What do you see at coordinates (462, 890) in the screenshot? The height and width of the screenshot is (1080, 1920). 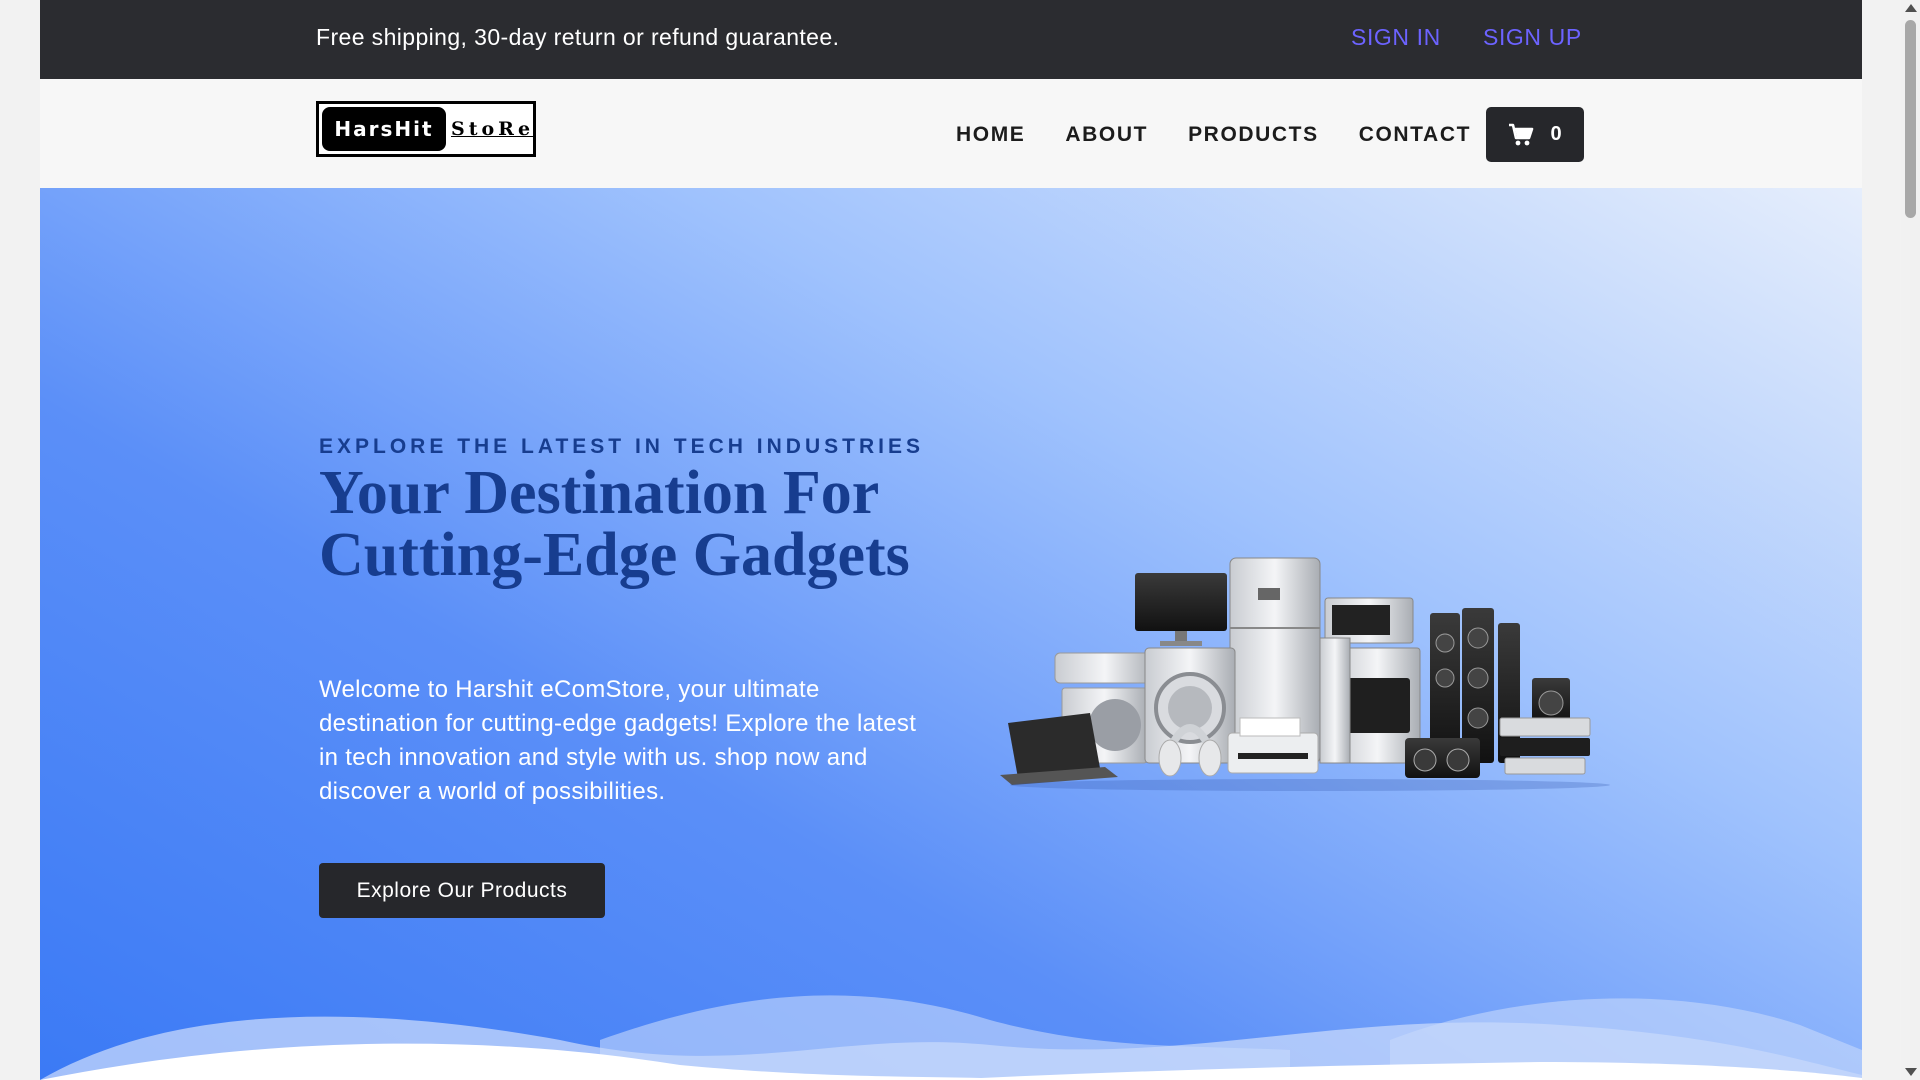 I see `explore-products-button: Explore Our Products` at bounding box center [462, 890].